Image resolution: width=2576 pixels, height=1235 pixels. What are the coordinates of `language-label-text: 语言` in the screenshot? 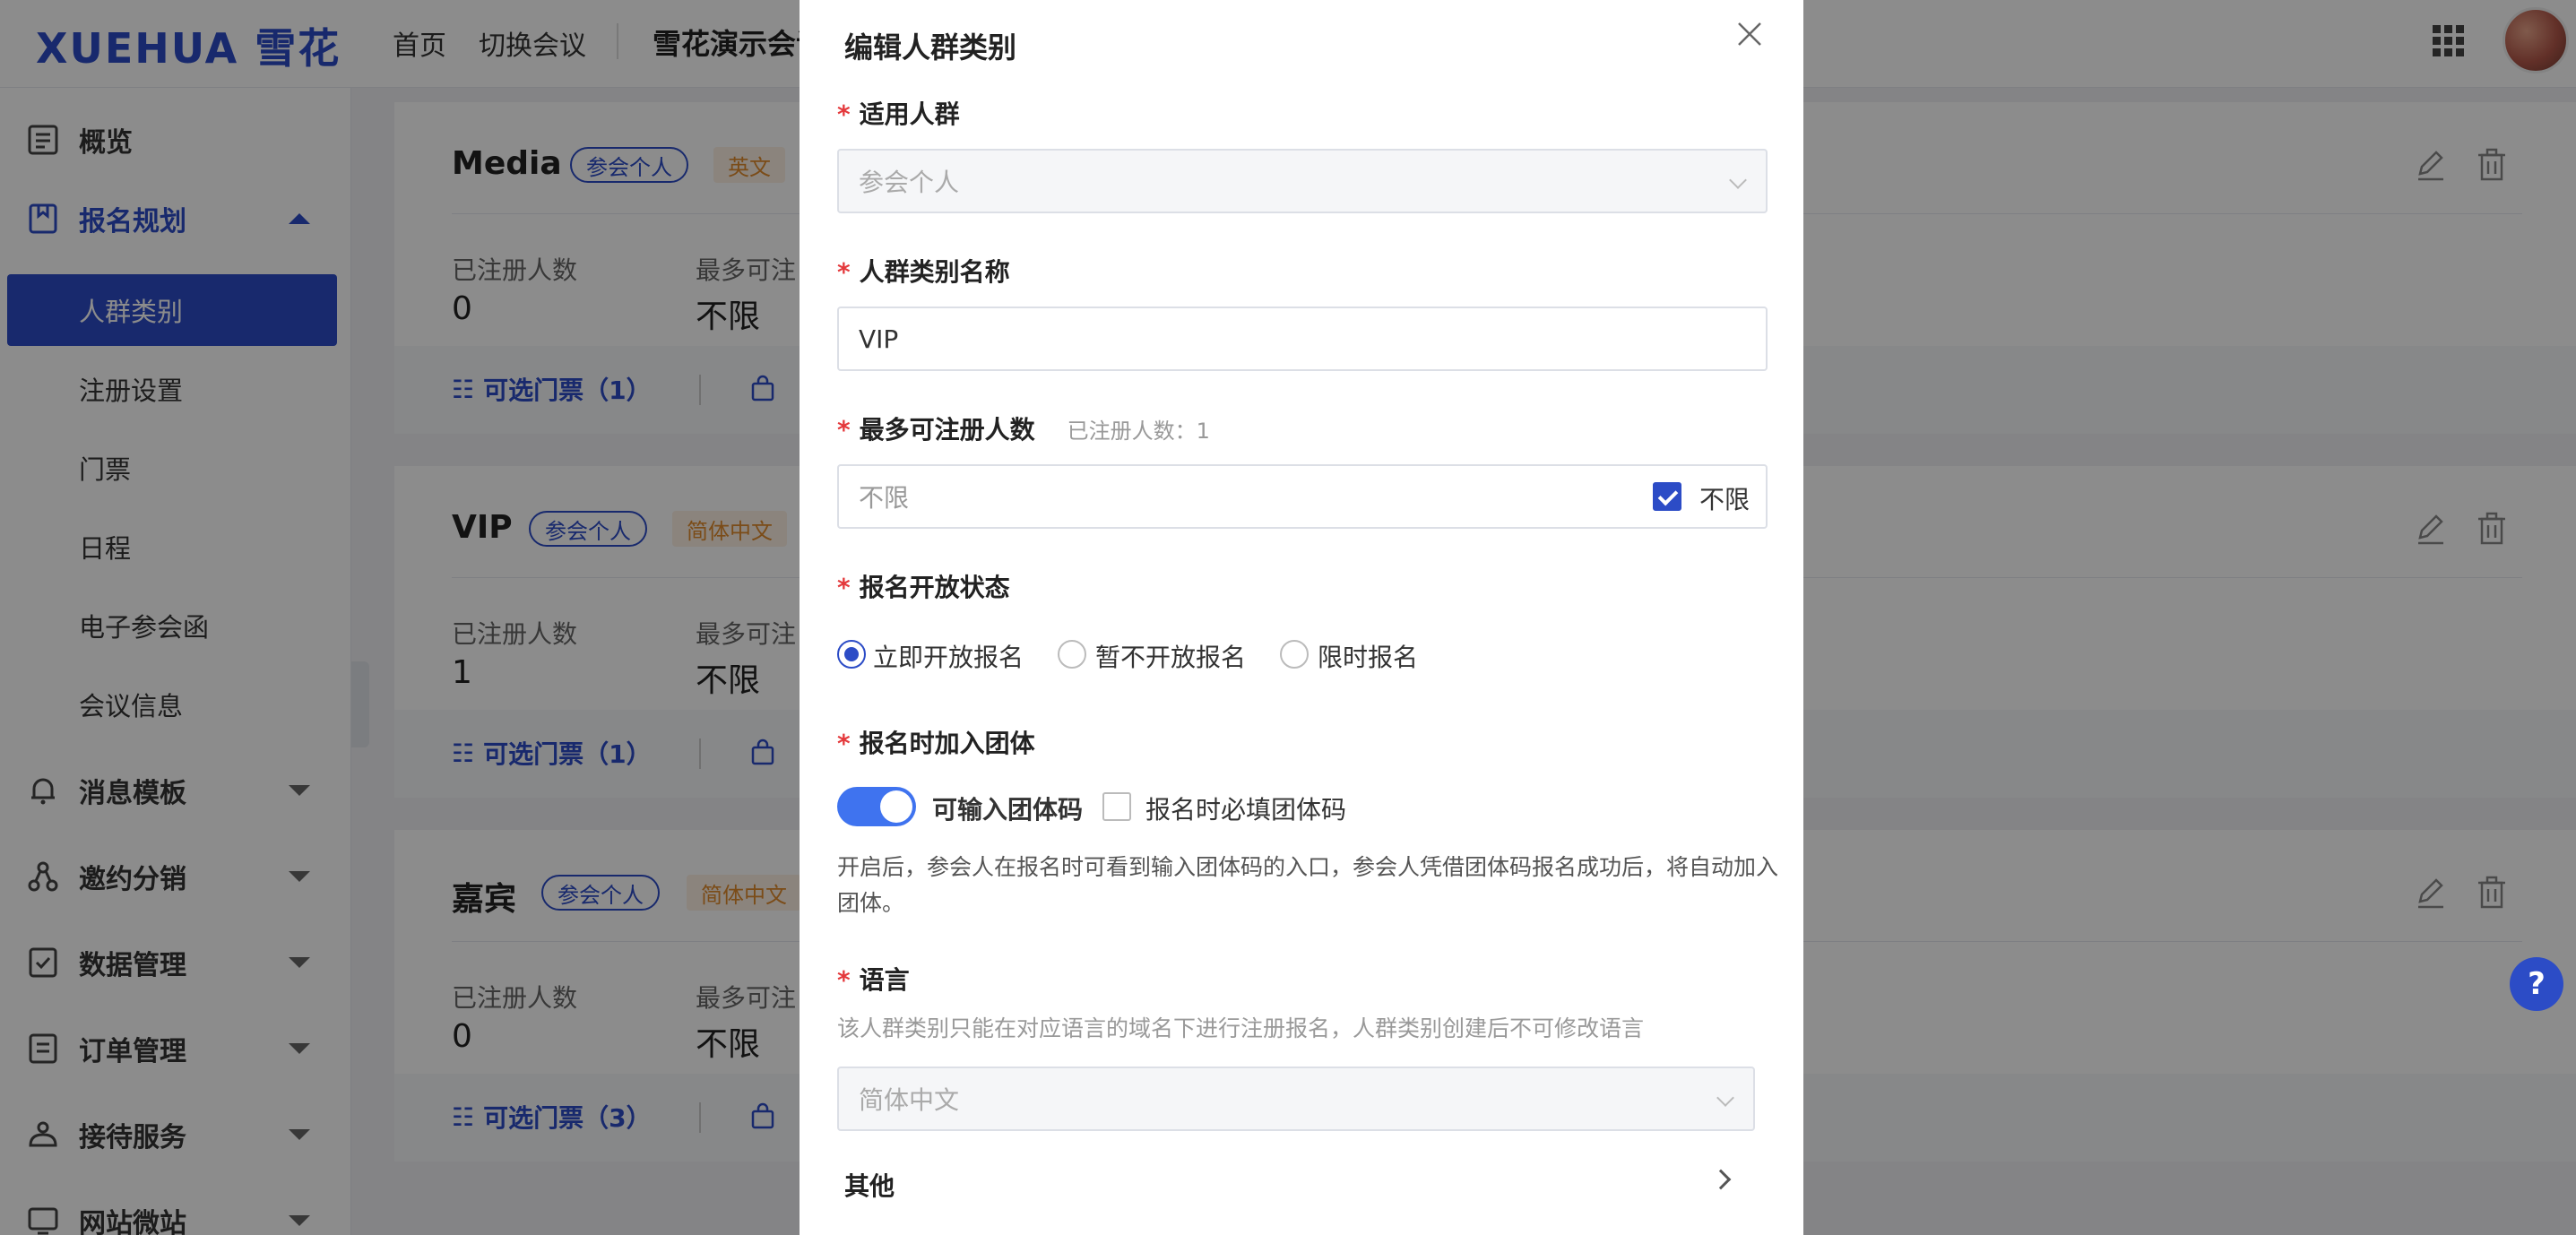 It's located at (884, 980).